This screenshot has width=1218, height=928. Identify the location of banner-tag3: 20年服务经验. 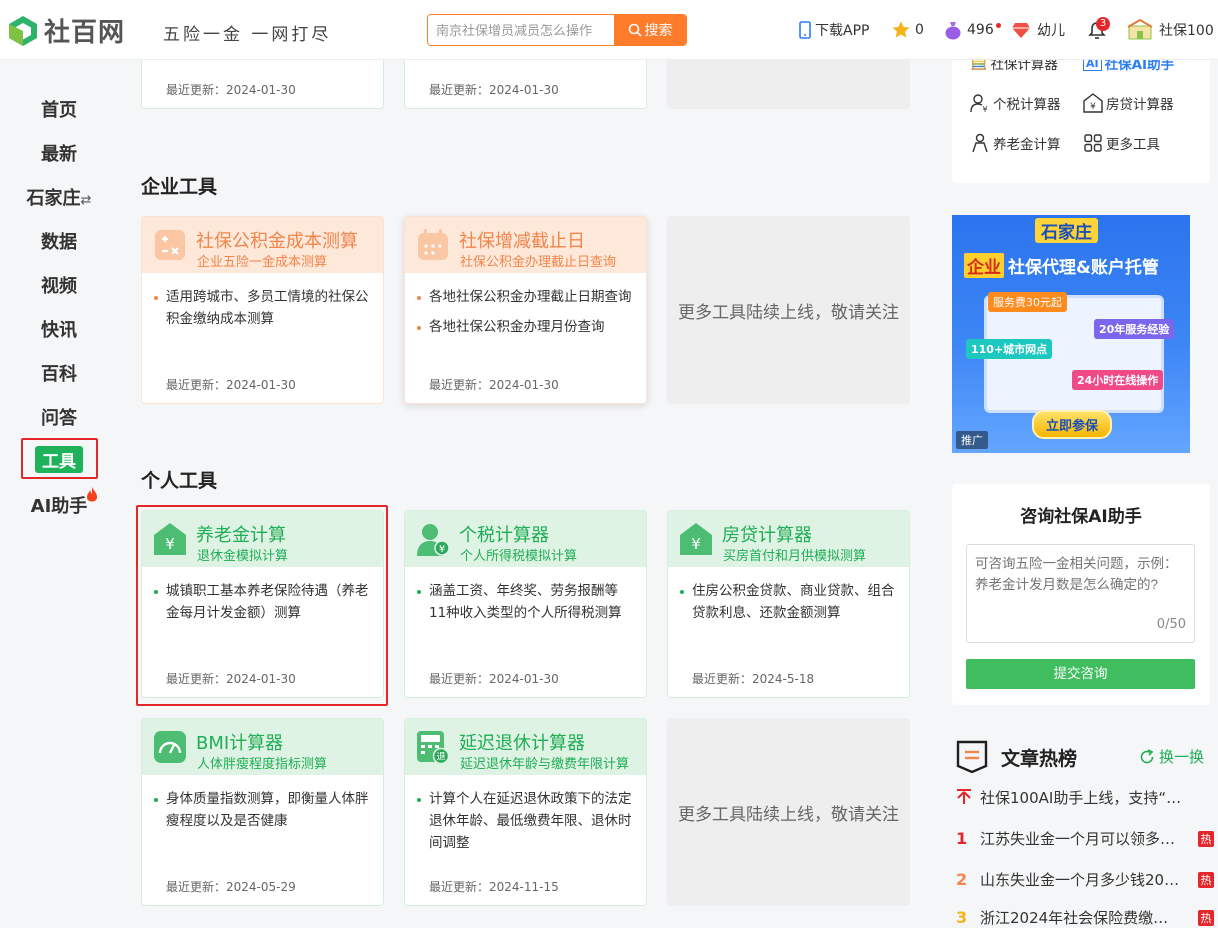
(1134, 329).